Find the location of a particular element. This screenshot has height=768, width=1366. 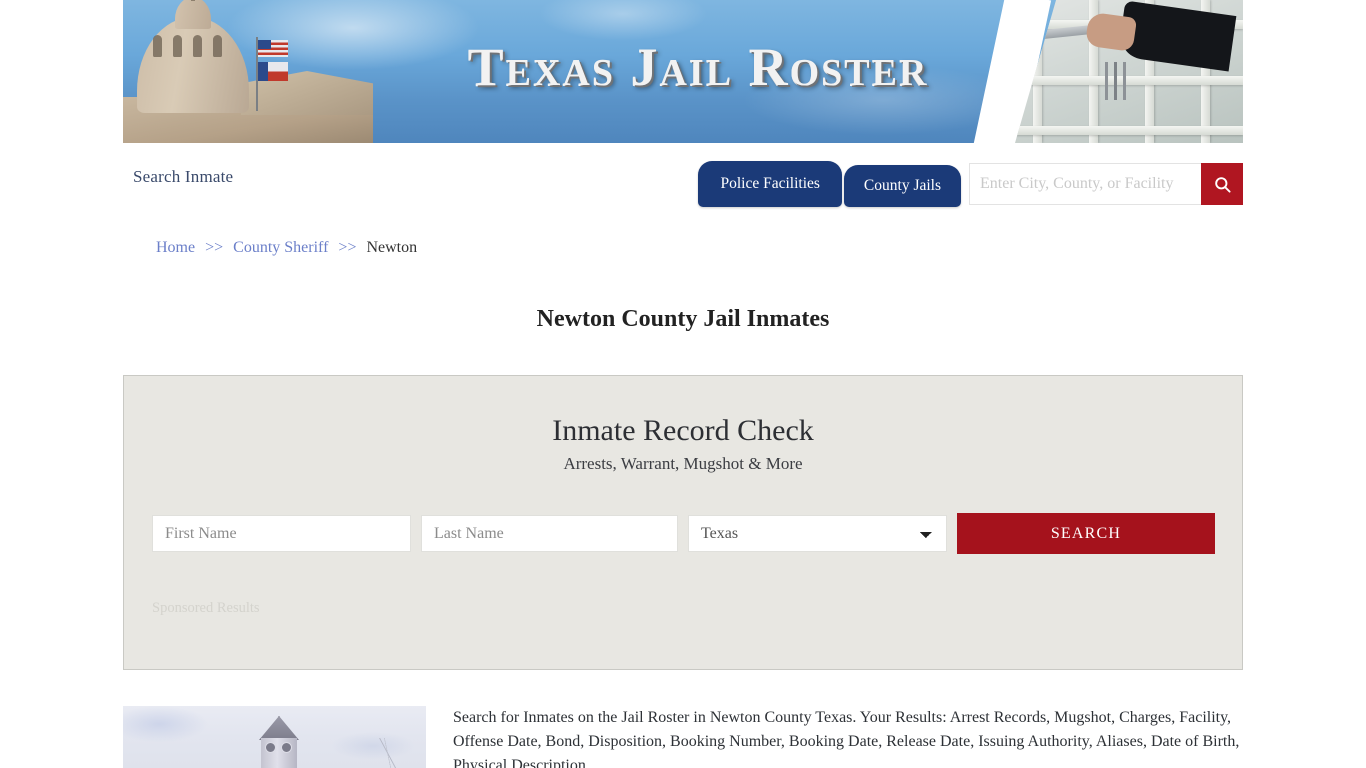

jail-bar-horizontal is located at coordinates (1129, 130).